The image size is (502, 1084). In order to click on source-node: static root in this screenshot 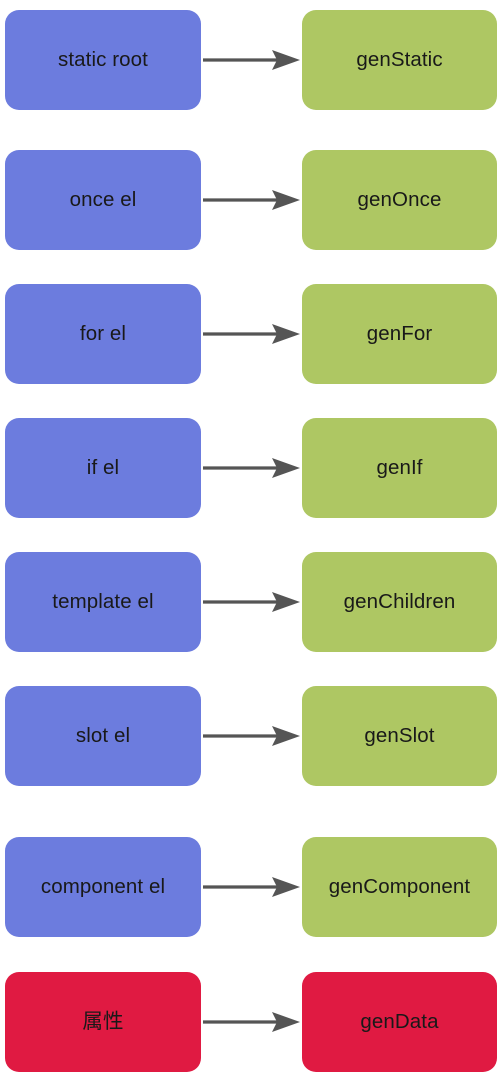, I will do `click(103, 60)`.